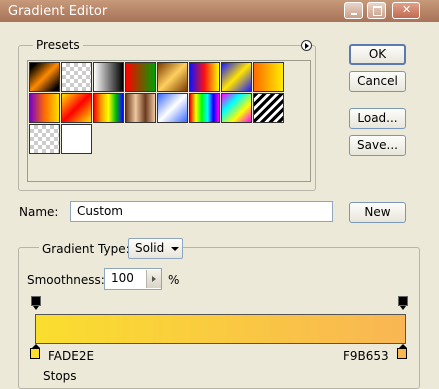 The image size is (439, 389). What do you see at coordinates (377, 212) in the screenshot?
I see `new-button: New` at bounding box center [377, 212].